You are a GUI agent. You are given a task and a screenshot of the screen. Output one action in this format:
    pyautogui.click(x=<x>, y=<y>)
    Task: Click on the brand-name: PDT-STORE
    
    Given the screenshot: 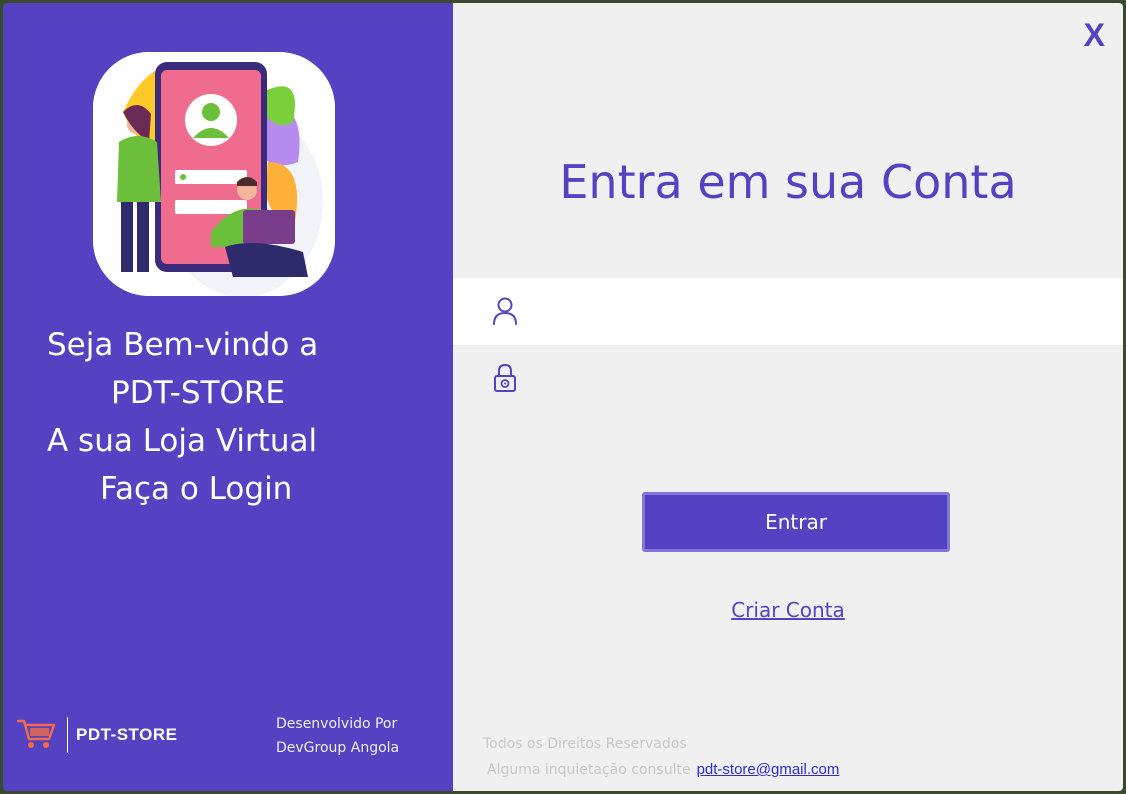 What is the action you would take?
    pyautogui.click(x=127, y=734)
    